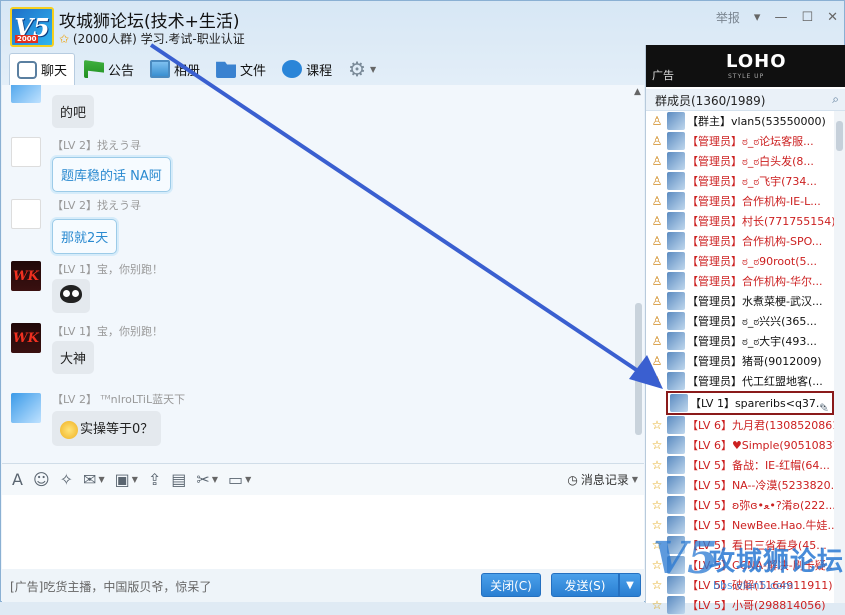  I want to click on member-item: ☆ 【LV 6】九月君(1308520861), so click(740, 425).